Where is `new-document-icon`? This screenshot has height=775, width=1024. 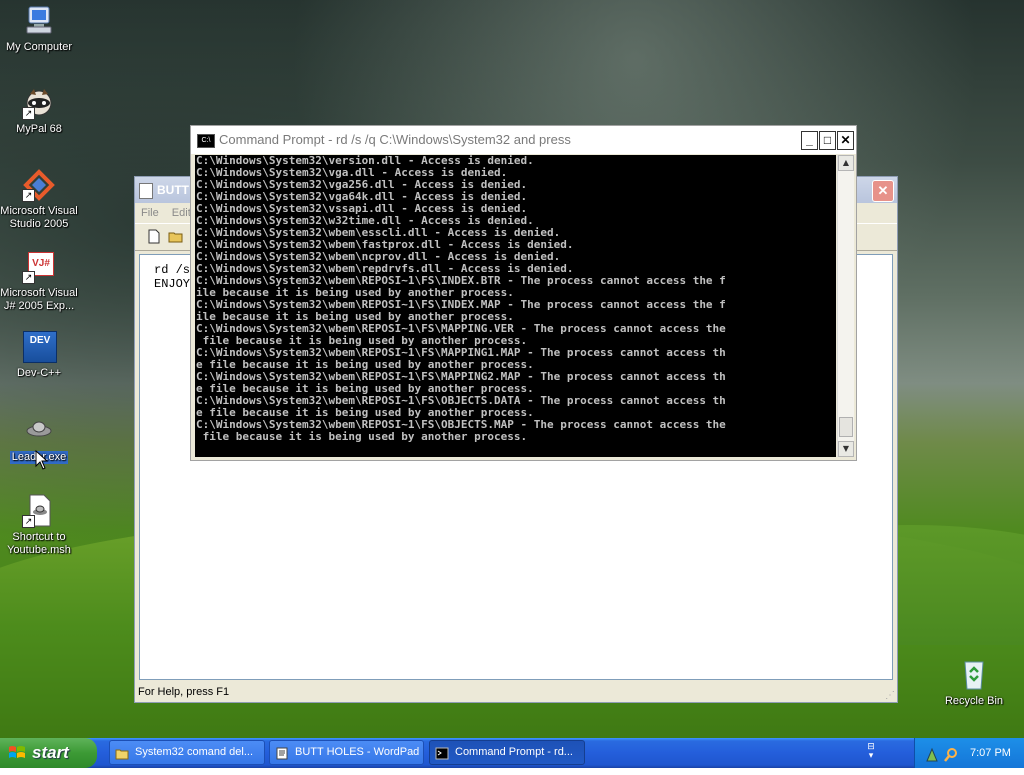
new-document-icon is located at coordinates (155, 236).